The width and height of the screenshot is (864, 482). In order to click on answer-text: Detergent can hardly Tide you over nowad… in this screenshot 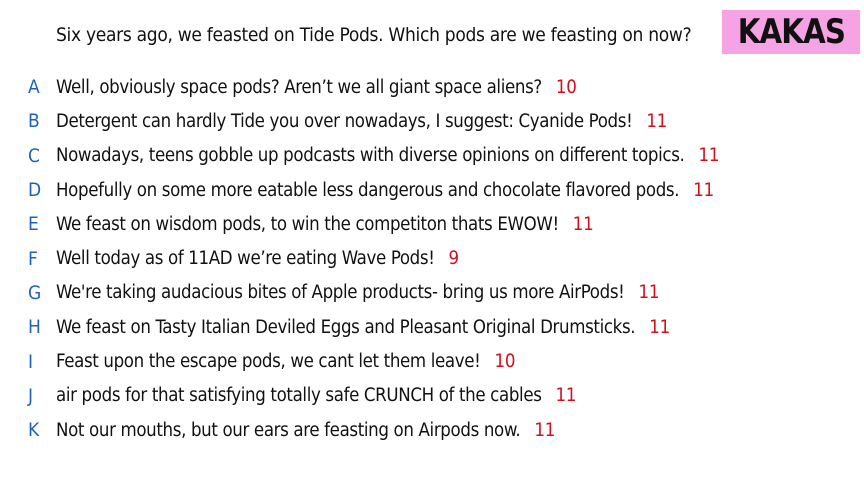, I will do `click(344, 121)`.